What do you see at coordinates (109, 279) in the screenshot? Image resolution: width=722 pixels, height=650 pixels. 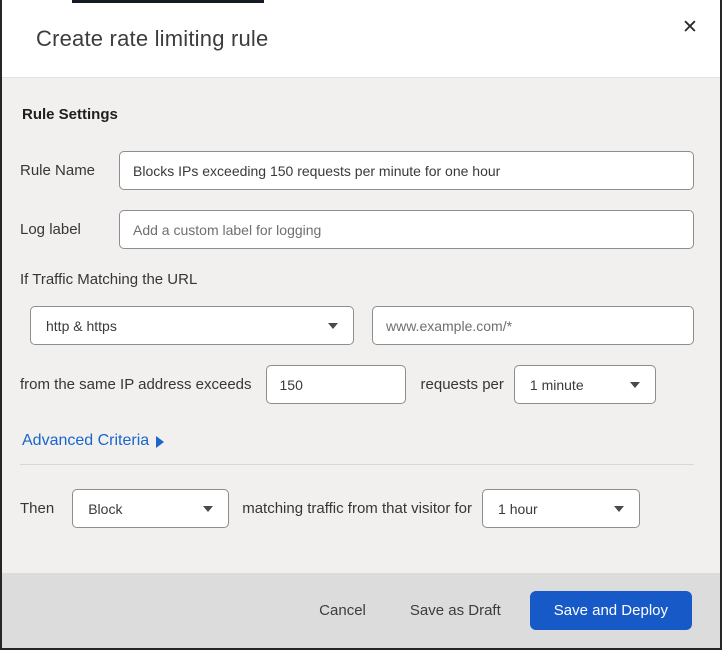 I see `traffic-match-intro: If Traffic Matching the URL` at bounding box center [109, 279].